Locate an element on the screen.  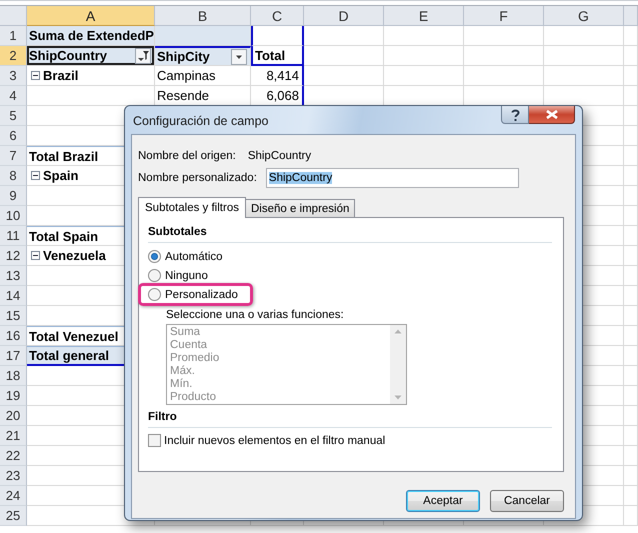
section-heading: Subtotales is located at coordinates (350, 234).